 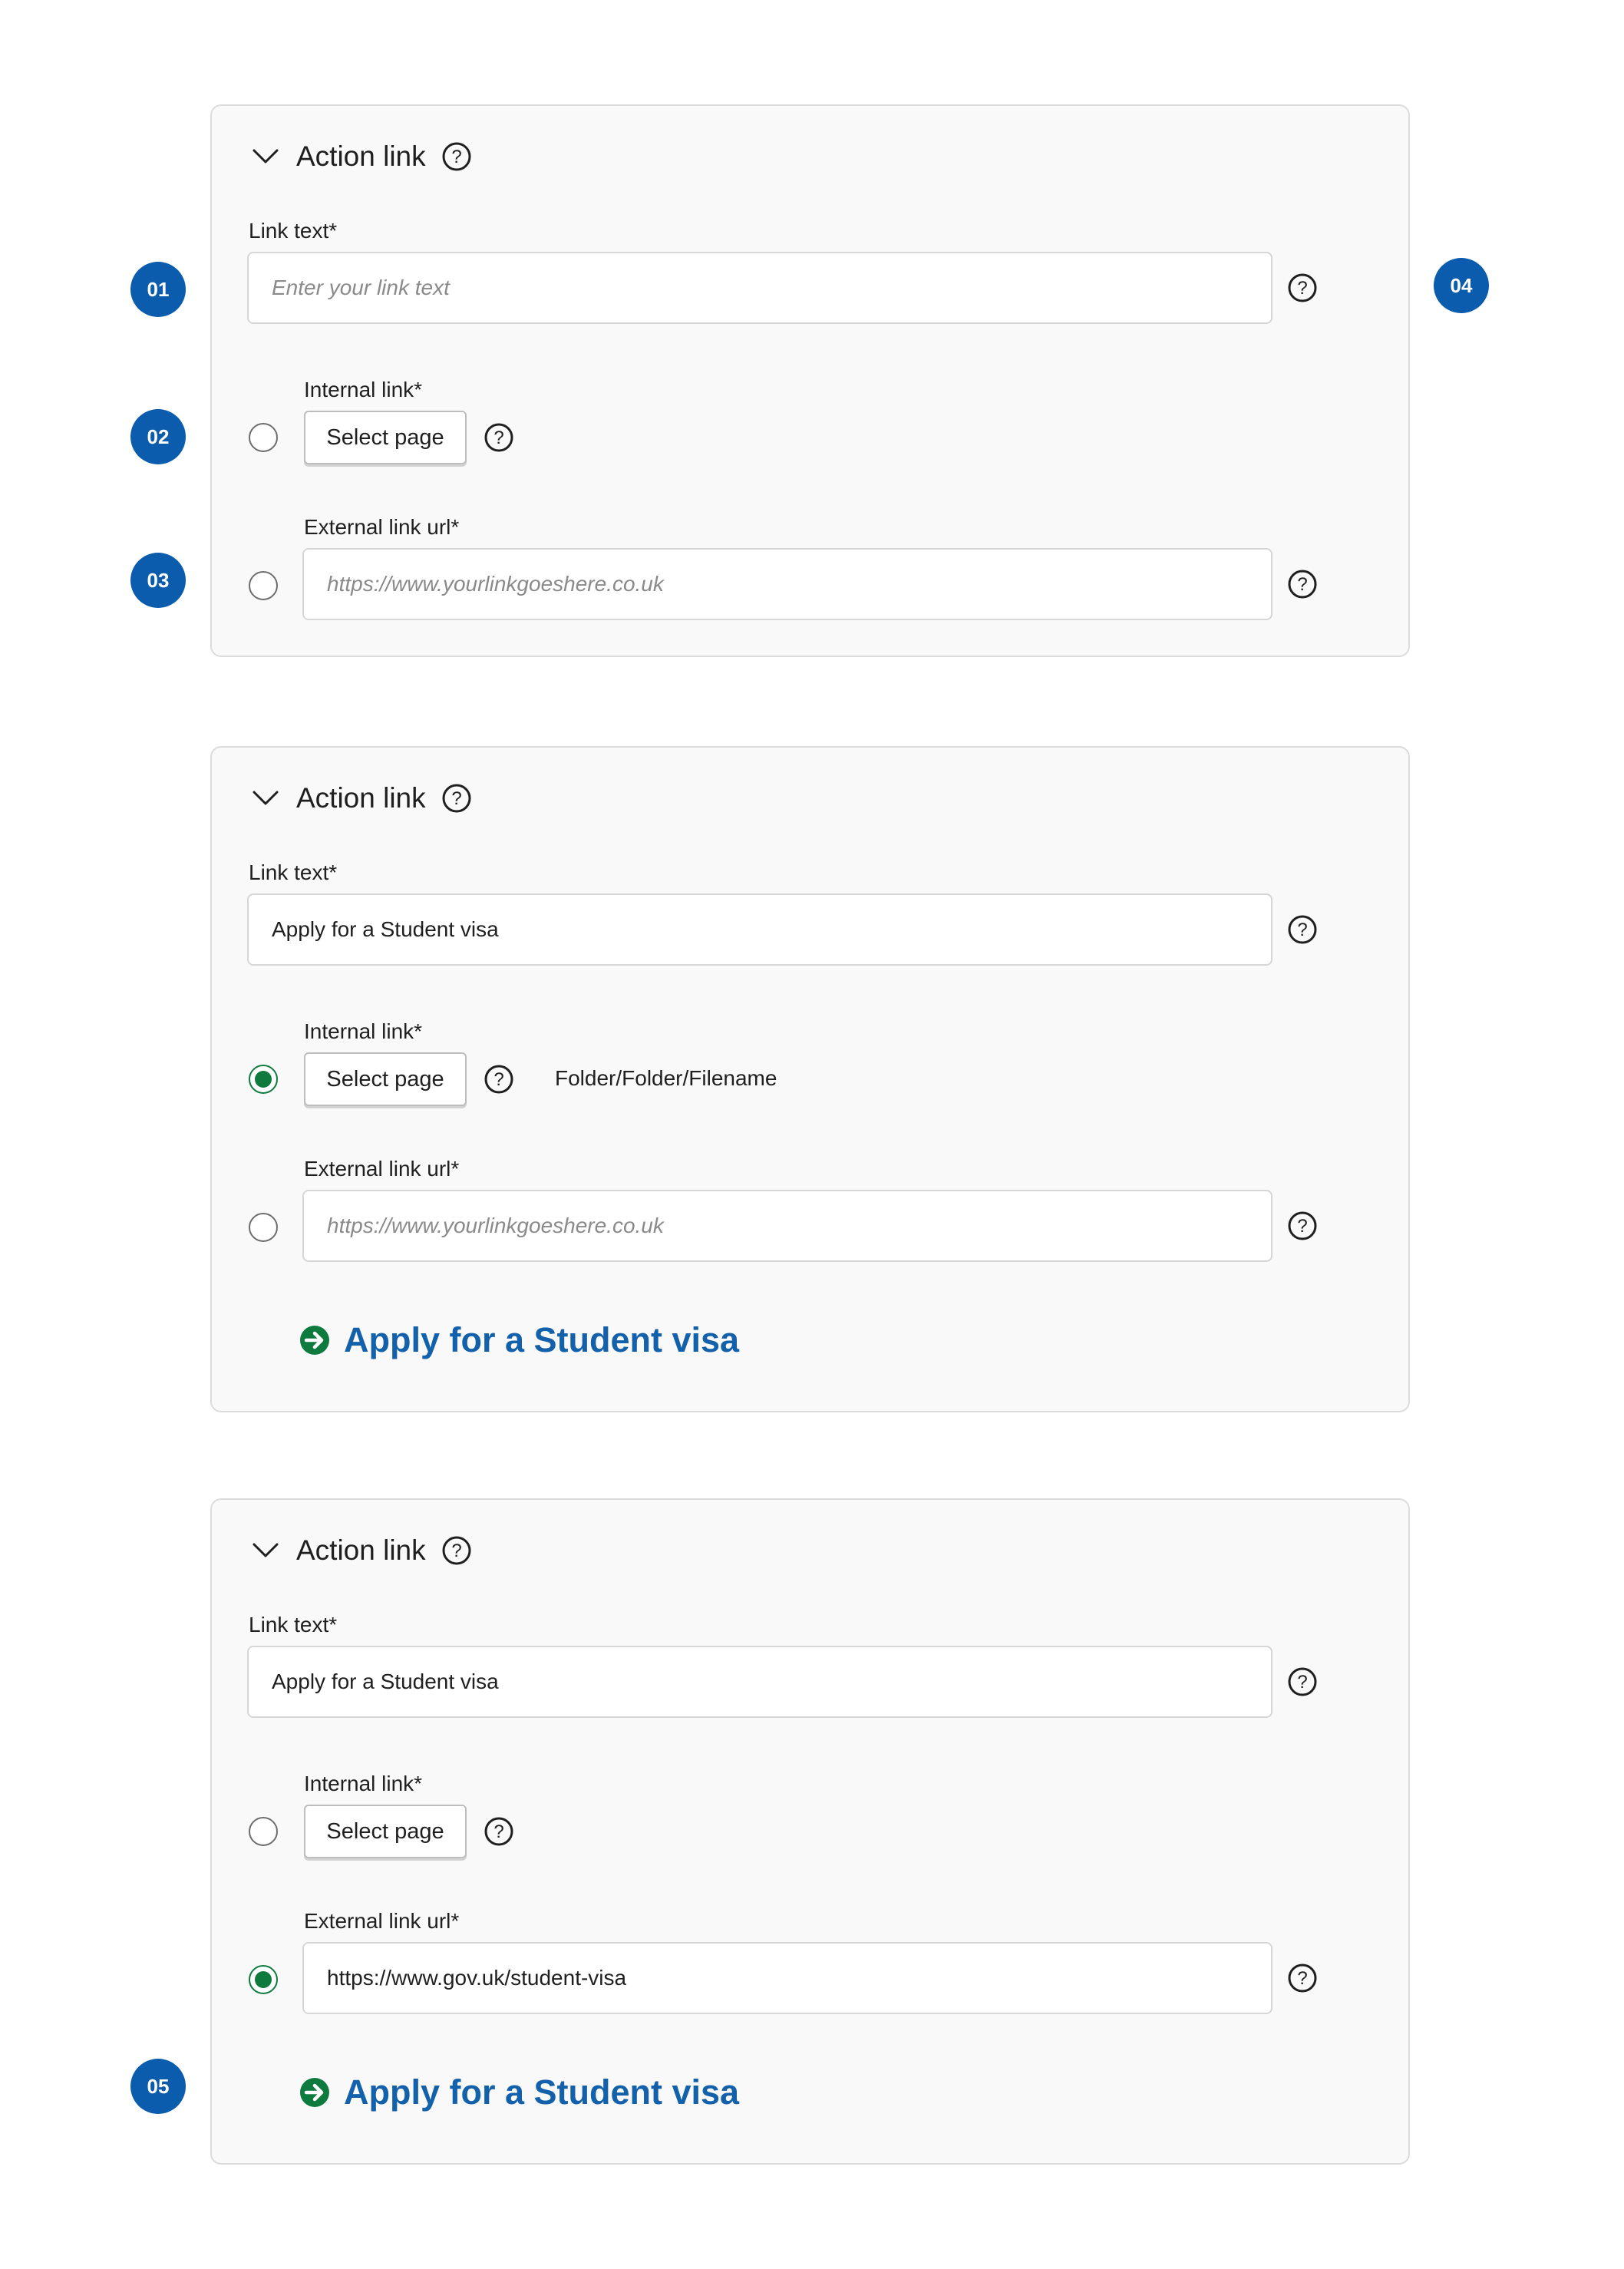 I want to click on annotation-badge-04: 04, so click(x=1461, y=285).